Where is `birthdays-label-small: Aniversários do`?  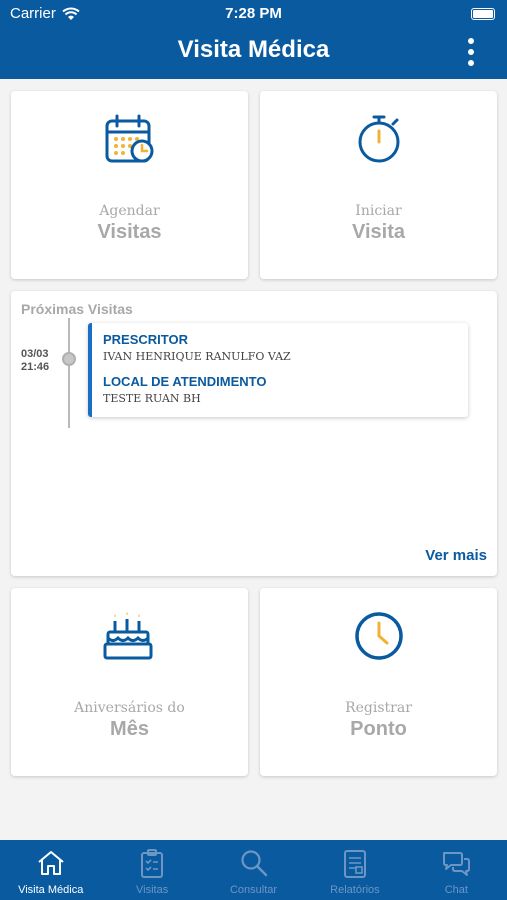 birthdays-label-small: Aniversários do is located at coordinates (129, 708).